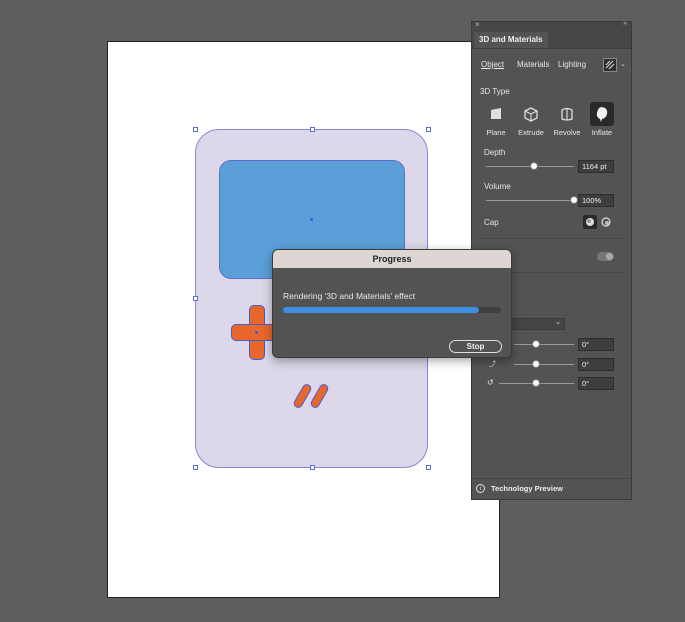 The image size is (685, 622). Describe the element at coordinates (533, 64) in the screenshot. I see `subtab-materials: Materials` at that location.